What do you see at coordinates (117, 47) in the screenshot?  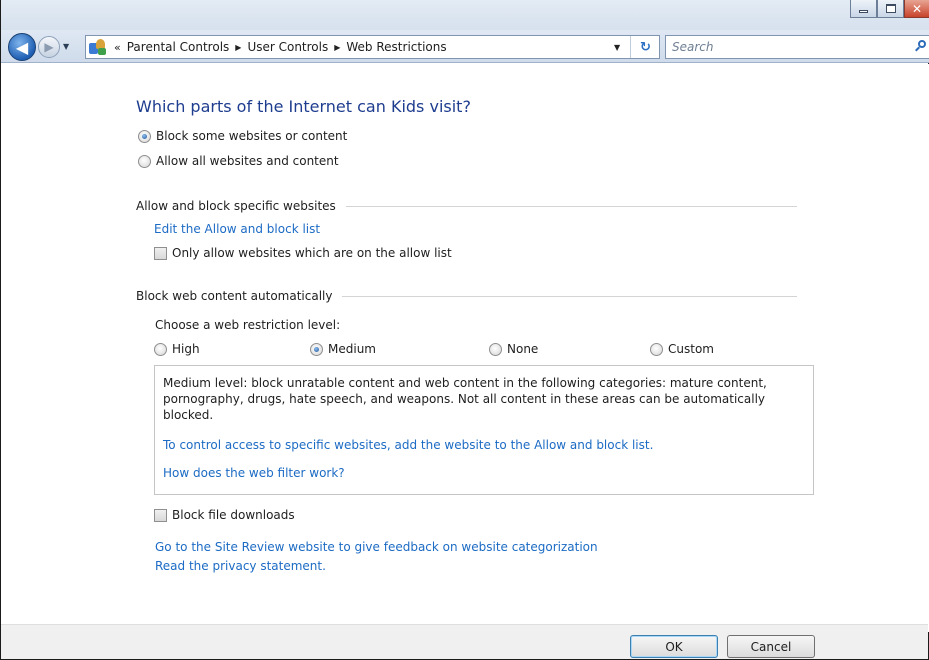 I see `breadcrumb-overflow: «` at bounding box center [117, 47].